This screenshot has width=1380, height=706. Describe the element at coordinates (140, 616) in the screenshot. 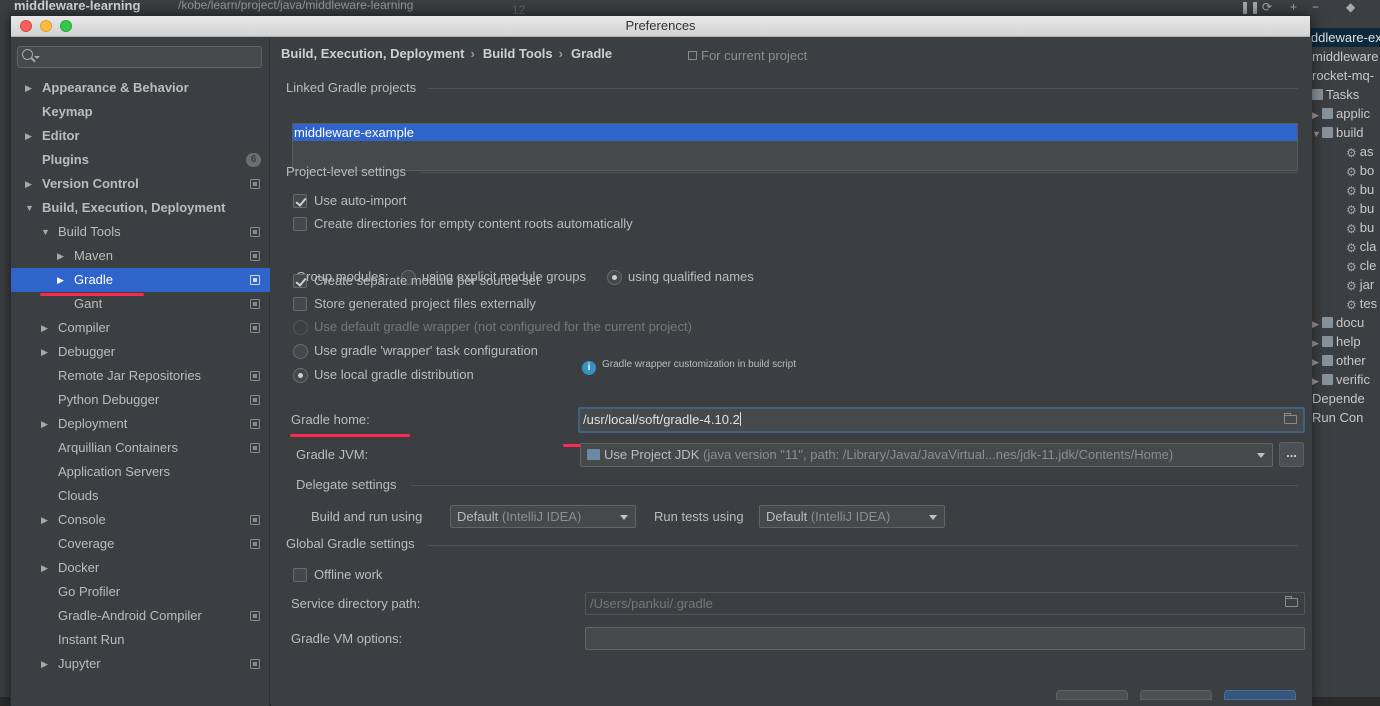

I see `sidebar-item-gradle-android-compiler: Gradle-Android Compiler` at that location.